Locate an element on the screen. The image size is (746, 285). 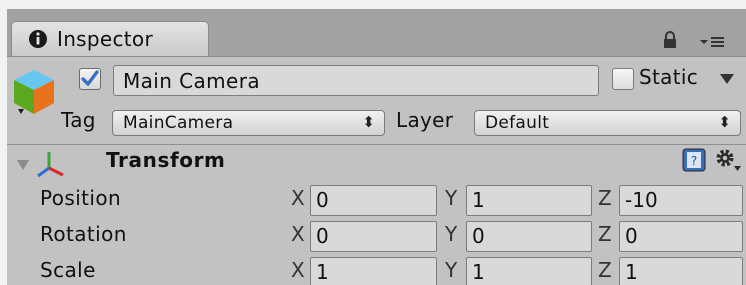
layer-label: Layer is located at coordinates (425, 120).